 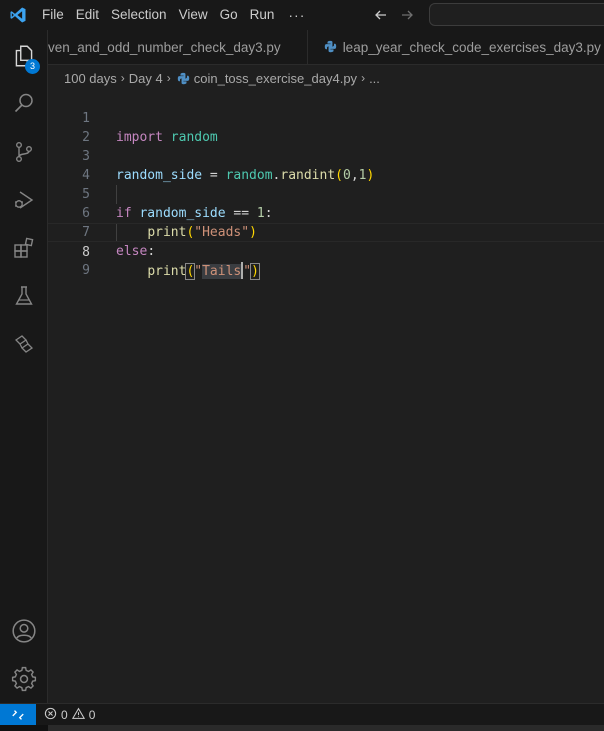 What do you see at coordinates (167, 271) in the screenshot?
I see `token-function: print` at bounding box center [167, 271].